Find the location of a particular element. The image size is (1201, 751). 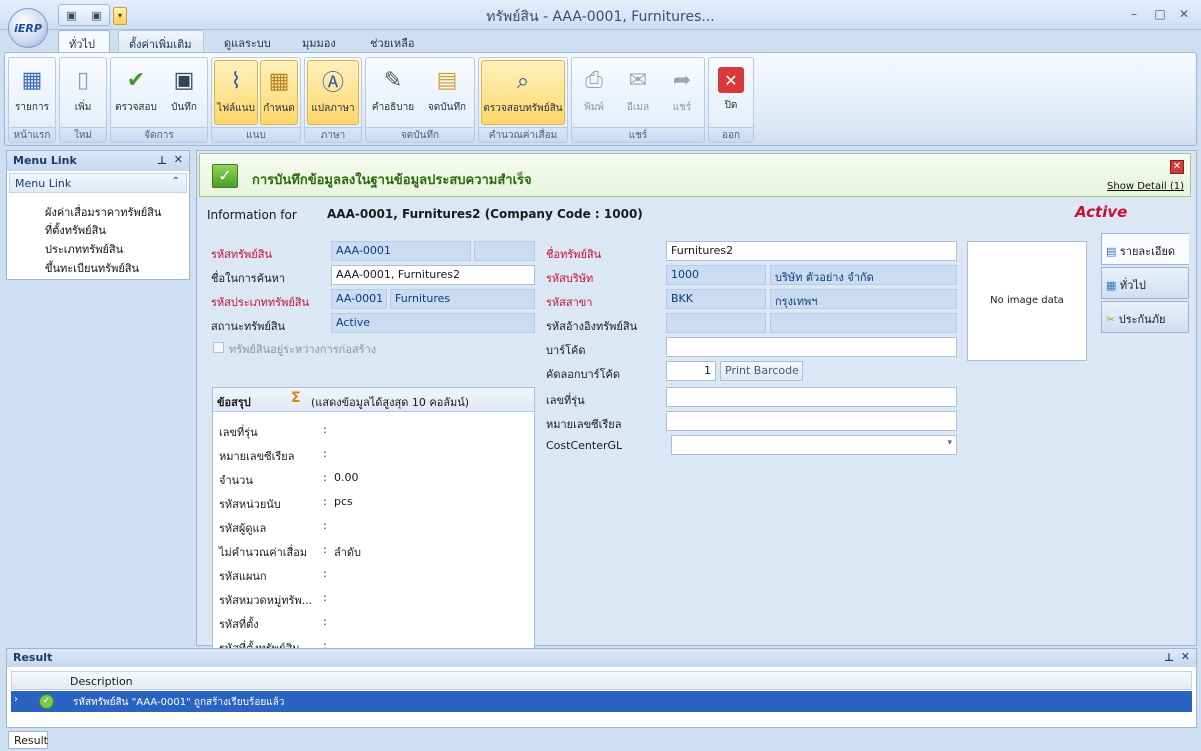

search-name-label: ชื่อในการค้นหา is located at coordinates (248, 278).